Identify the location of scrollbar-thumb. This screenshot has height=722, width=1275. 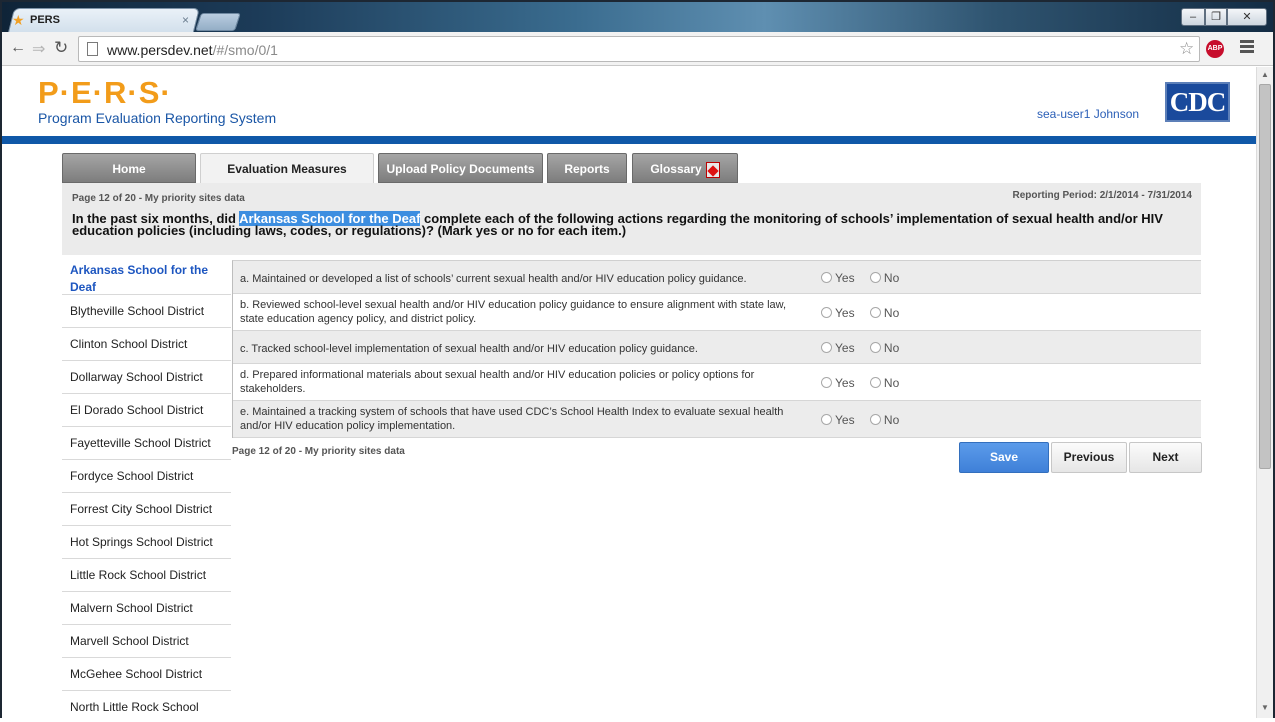
(1265, 276).